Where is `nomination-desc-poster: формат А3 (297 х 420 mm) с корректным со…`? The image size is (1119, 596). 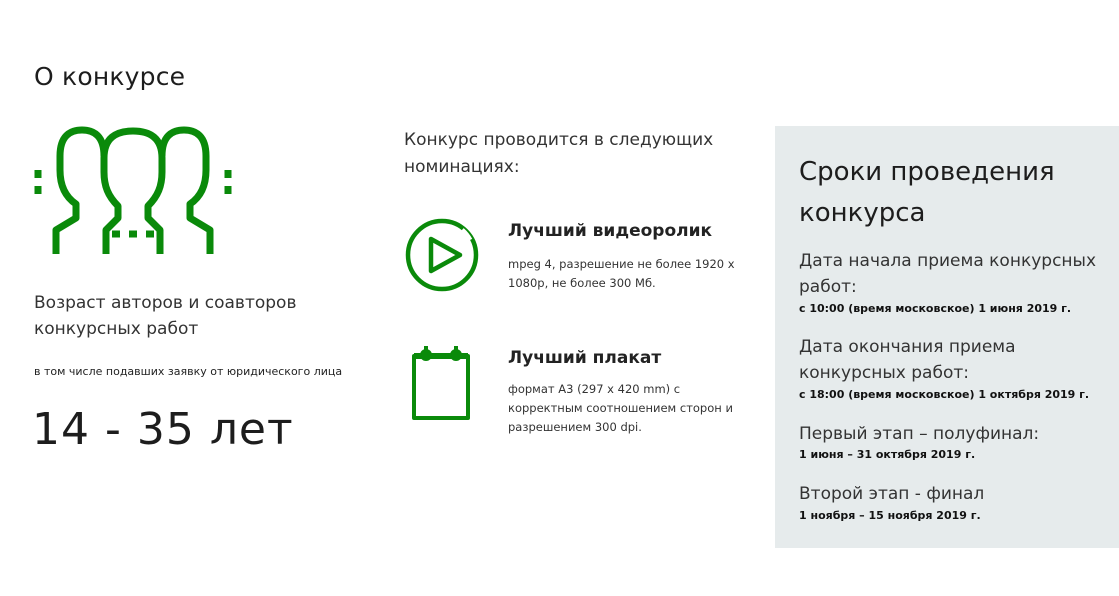
nomination-desc-poster: формат А3 (297 х 420 mm) с корректным со… is located at coordinates (620, 408).